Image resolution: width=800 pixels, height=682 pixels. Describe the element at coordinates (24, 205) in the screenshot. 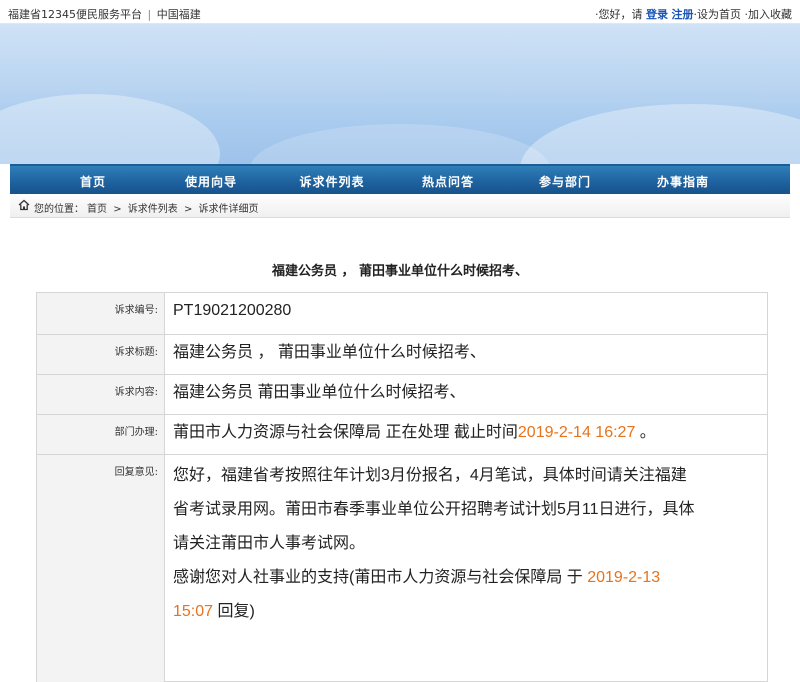

I see `home-icon` at that location.